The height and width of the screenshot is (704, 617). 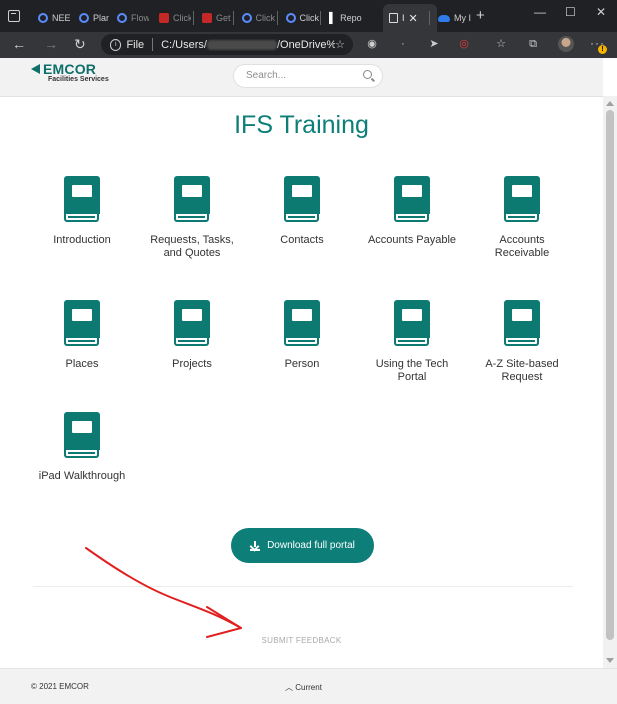 I want to click on refresh-icon: ↻, so click(x=80, y=44).